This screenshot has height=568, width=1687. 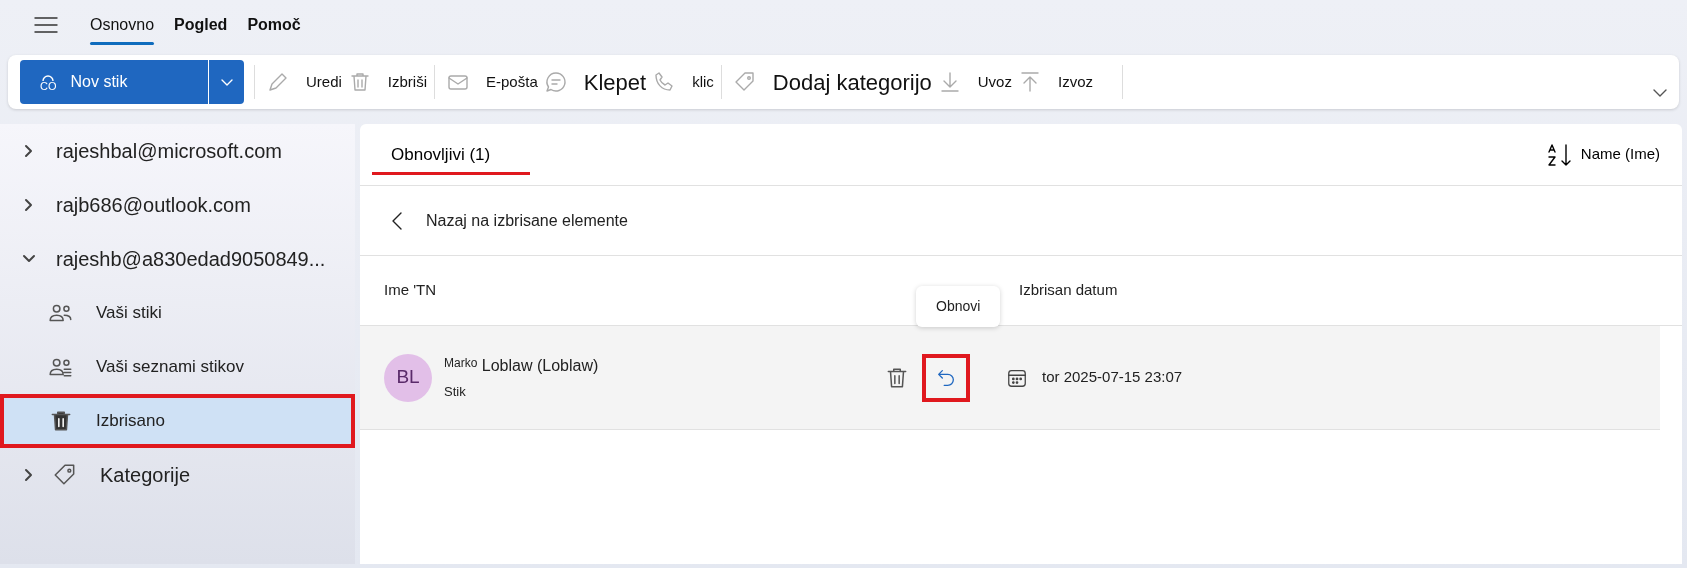 I want to click on toolbar-button: klic, so click(x=683, y=82).